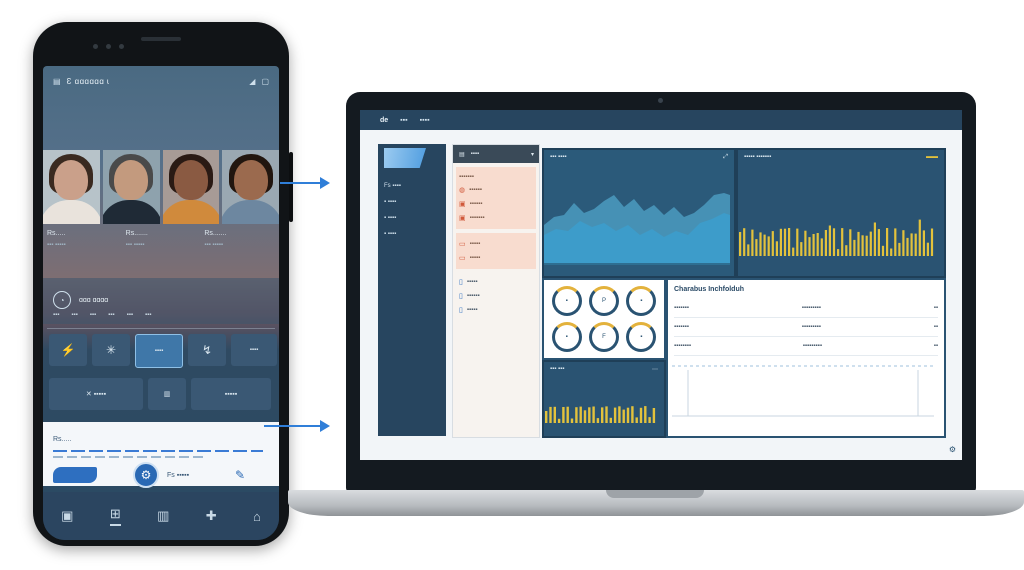 This screenshot has width=1024, height=570. What do you see at coordinates (462, 190) in the screenshot?
I see `circle-icon: ◍` at bounding box center [462, 190].